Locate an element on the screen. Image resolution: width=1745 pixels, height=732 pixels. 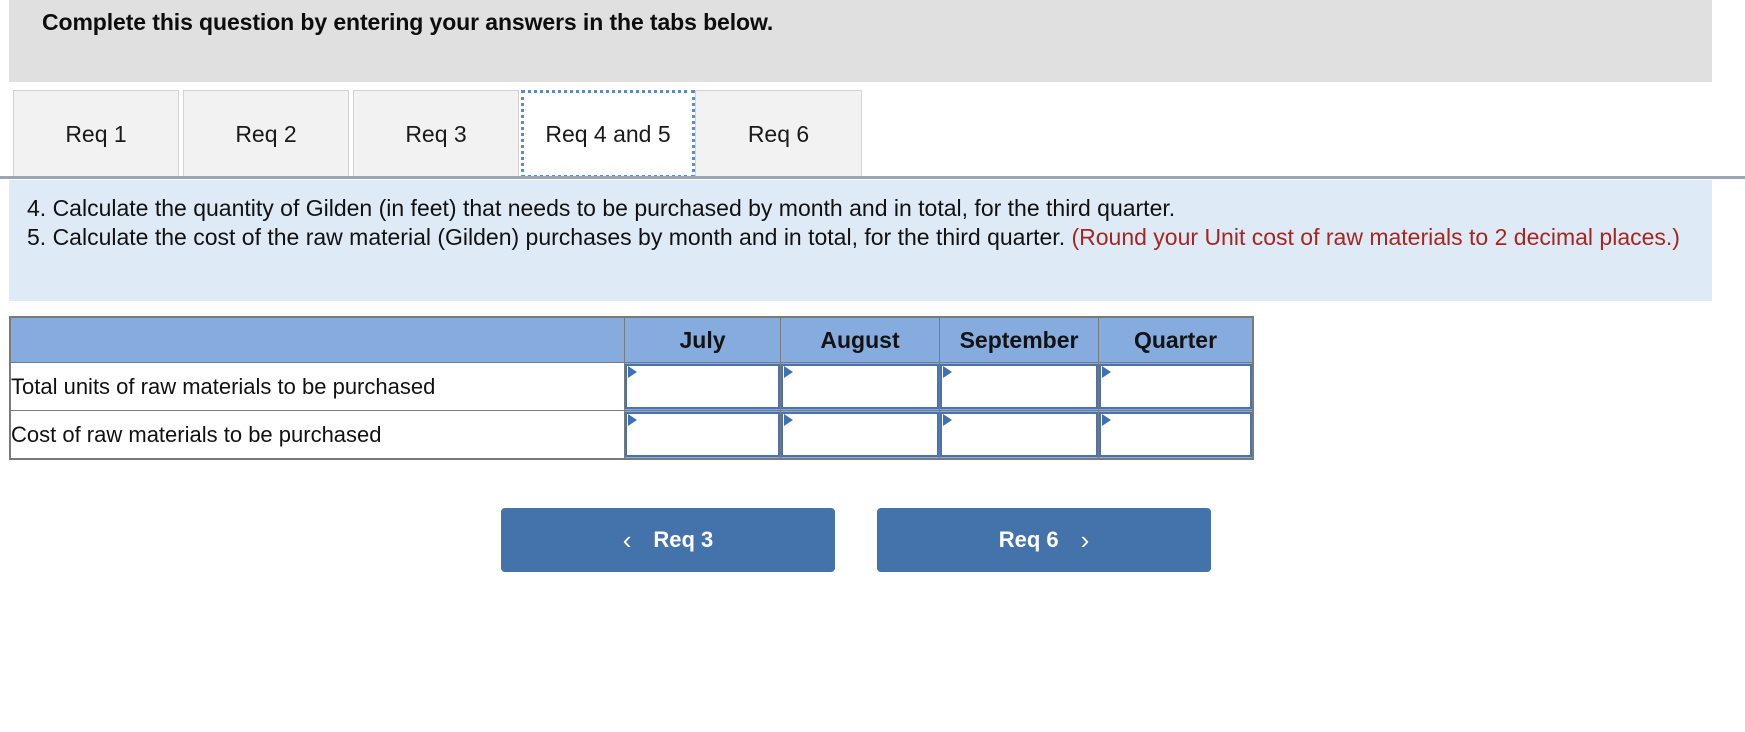
column-header-august: August is located at coordinates (860, 339).